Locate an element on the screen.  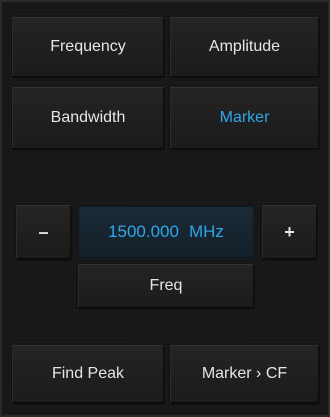
minus-icon: – is located at coordinates (43, 231).